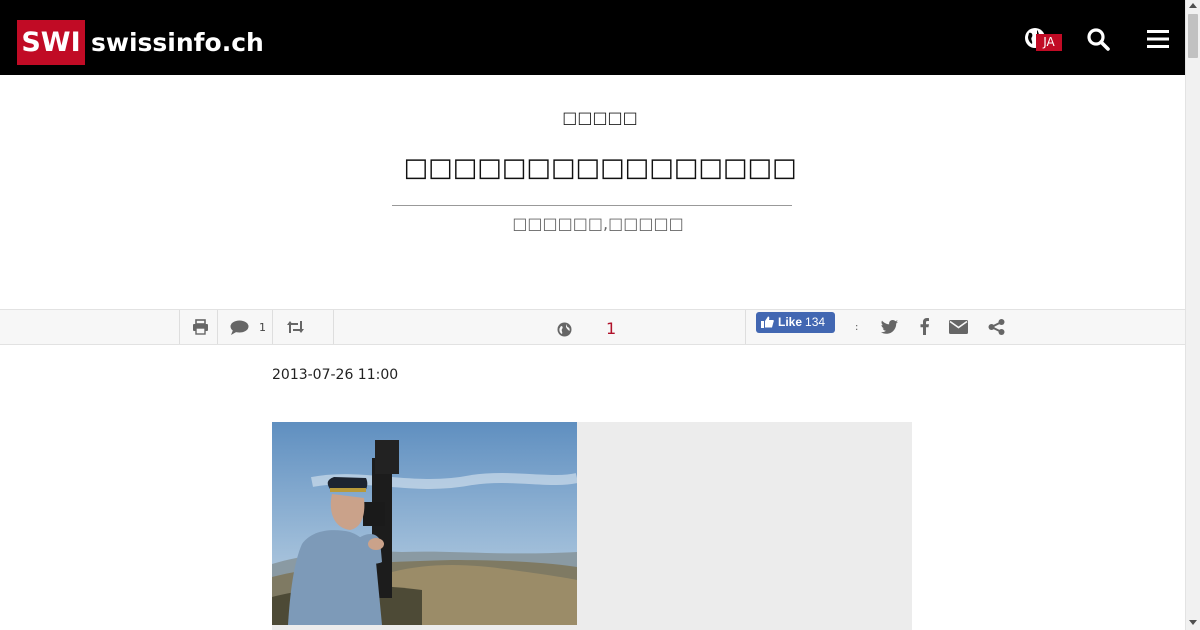  What do you see at coordinates (600, 168) in the screenshot?
I see `article-title: □□□□□□□□□□□□□□□□` at bounding box center [600, 168].